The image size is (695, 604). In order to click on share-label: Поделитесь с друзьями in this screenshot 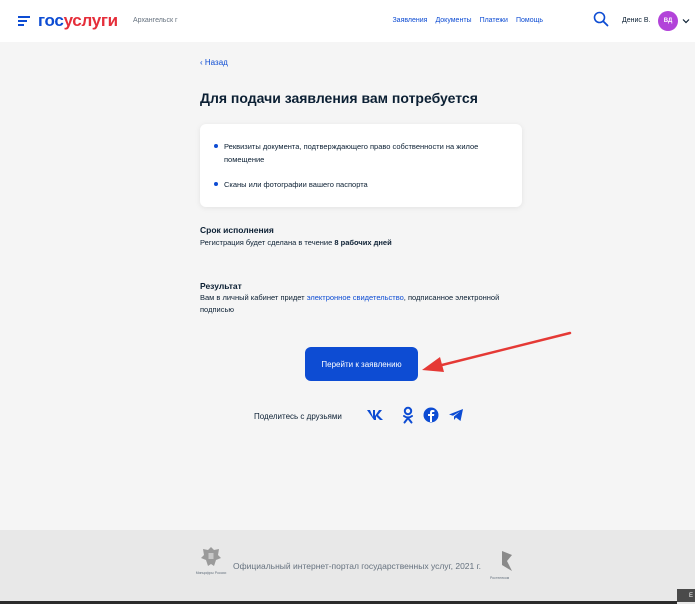, I will do `click(298, 416)`.